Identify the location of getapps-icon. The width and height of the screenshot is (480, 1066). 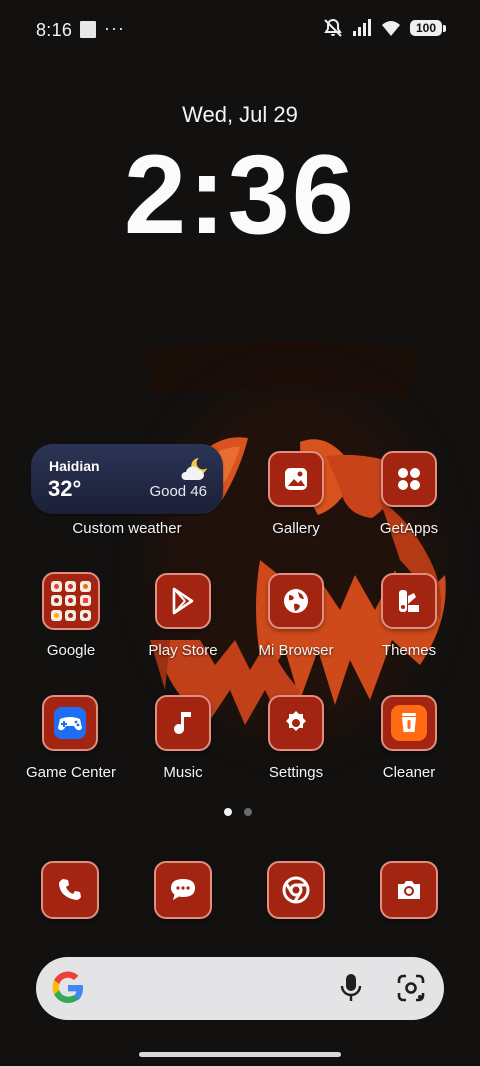
(409, 479).